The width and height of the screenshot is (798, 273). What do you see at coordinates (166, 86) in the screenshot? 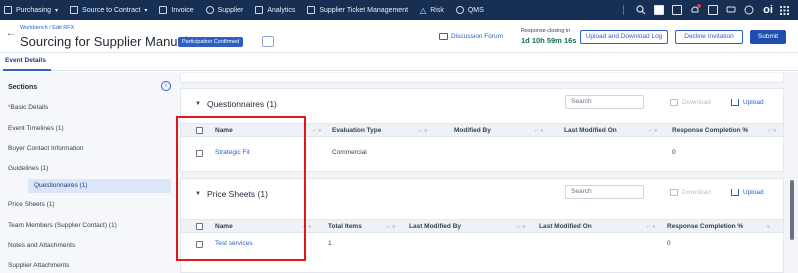
I see `collapse-sidebar-icon: ‹` at bounding box center [166, 86].